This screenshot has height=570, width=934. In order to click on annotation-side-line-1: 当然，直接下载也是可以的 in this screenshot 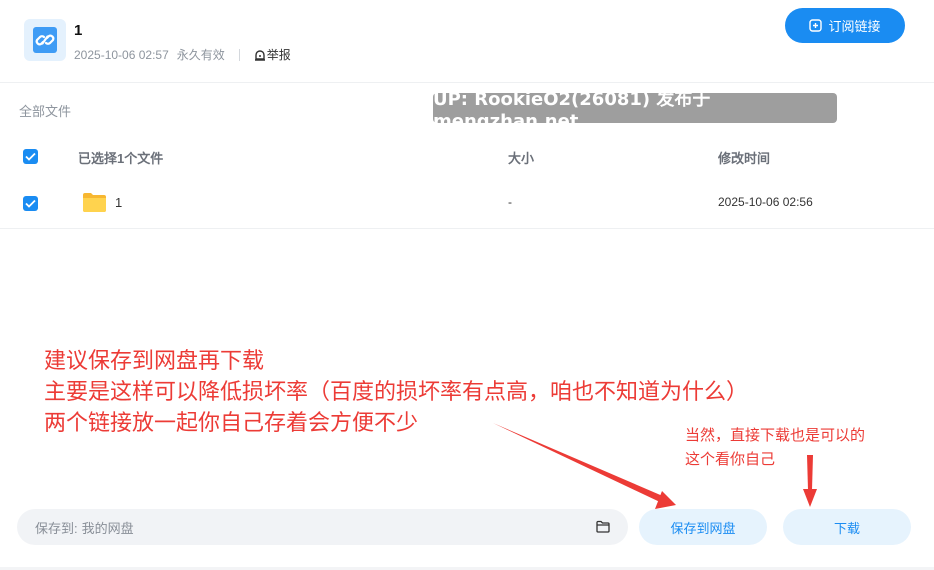, I will do `click(775, 435)`.